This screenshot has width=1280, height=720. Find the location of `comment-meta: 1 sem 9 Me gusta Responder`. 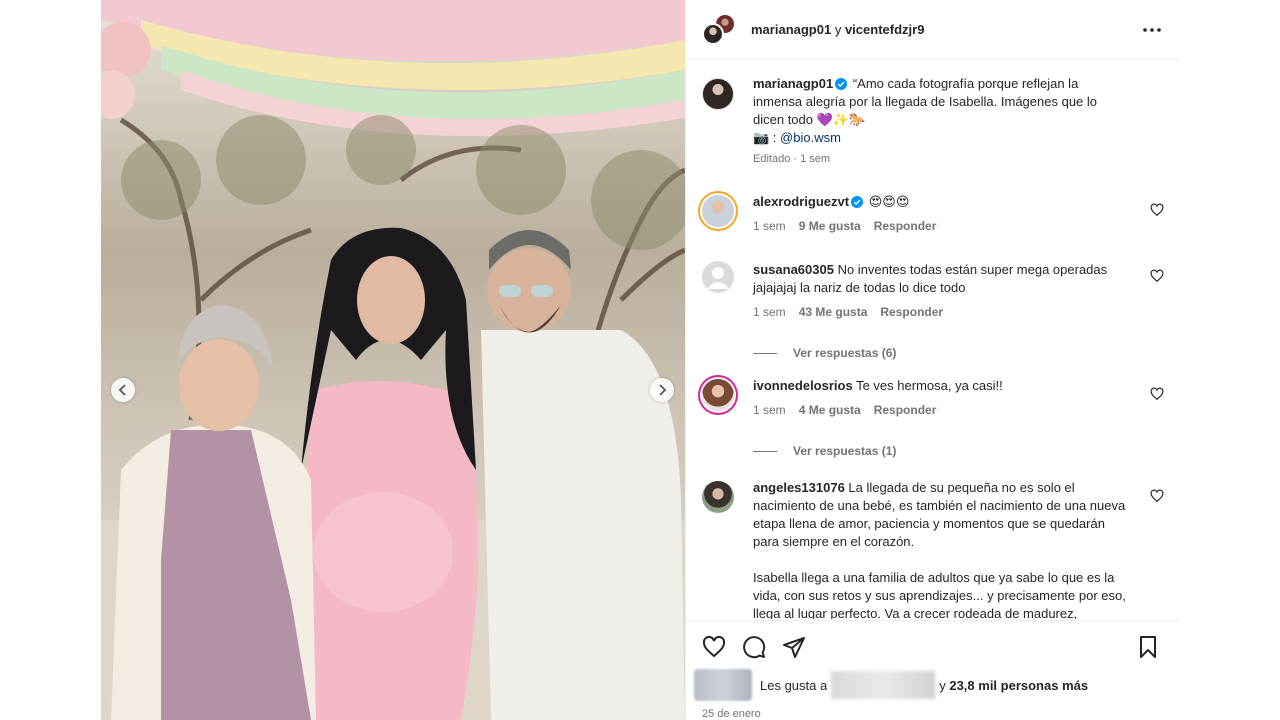

comment-meta: 1 sem 9 Me gusta Responder is located at coordinates (958, 226).